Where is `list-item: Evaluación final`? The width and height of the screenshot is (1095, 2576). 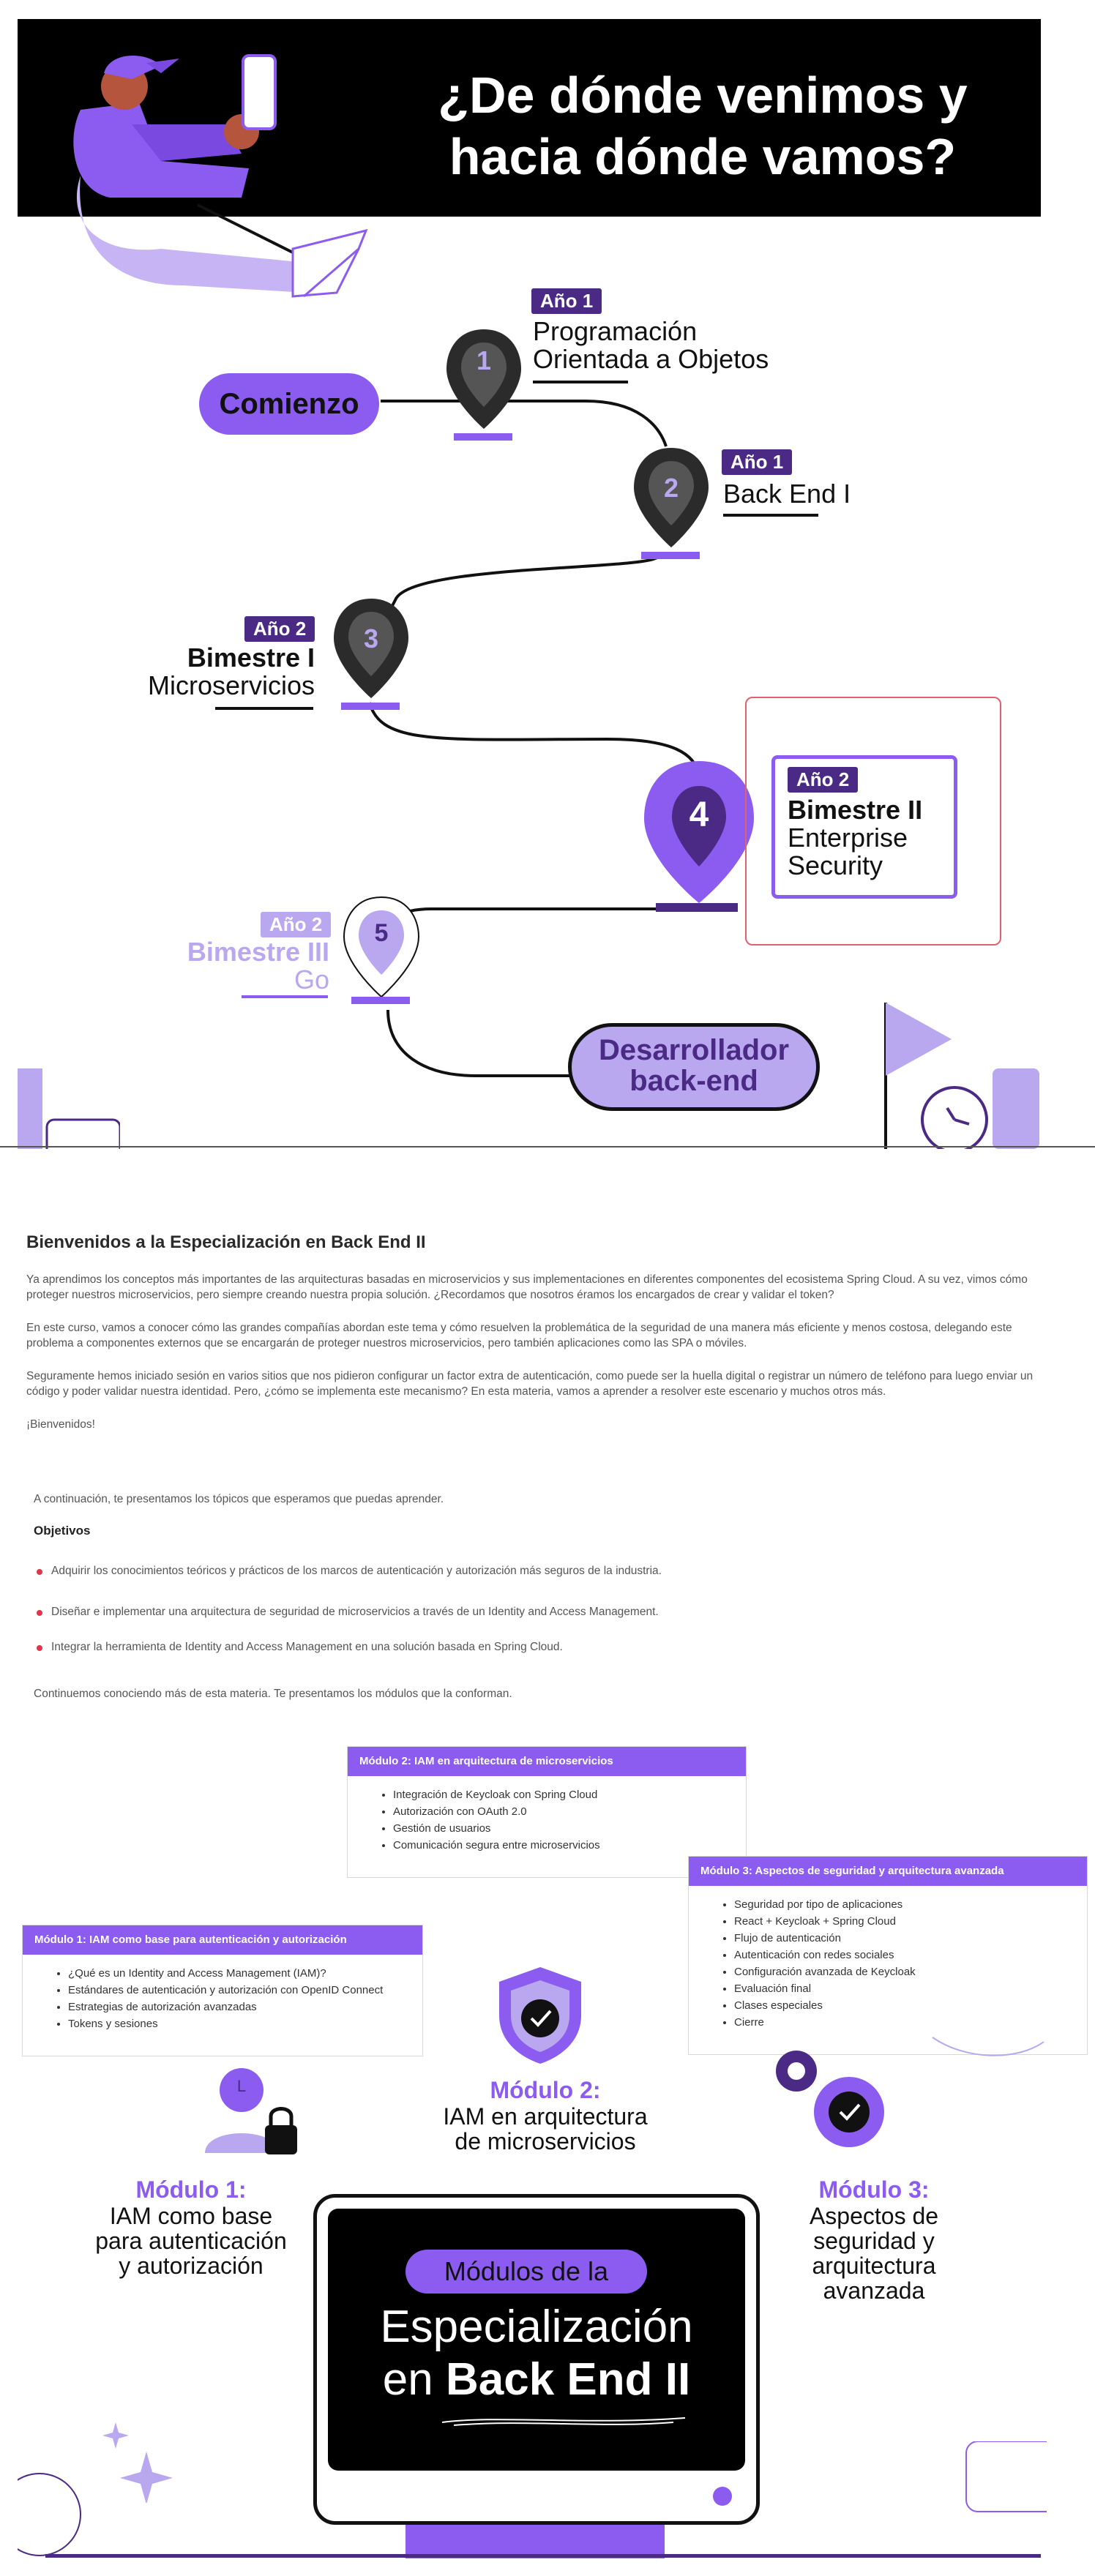 list-item: Evaluación final is located at coordinates (910, 1988).